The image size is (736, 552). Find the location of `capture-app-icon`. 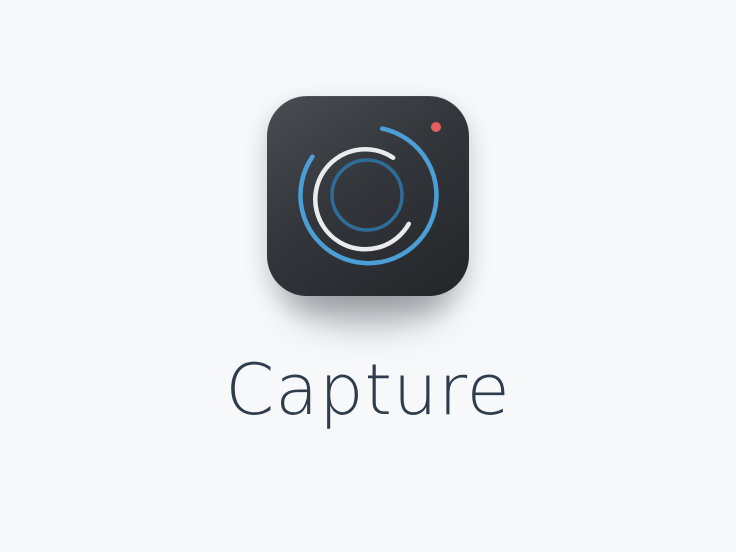

capture-app-icon is located at coordinates (368, 196).